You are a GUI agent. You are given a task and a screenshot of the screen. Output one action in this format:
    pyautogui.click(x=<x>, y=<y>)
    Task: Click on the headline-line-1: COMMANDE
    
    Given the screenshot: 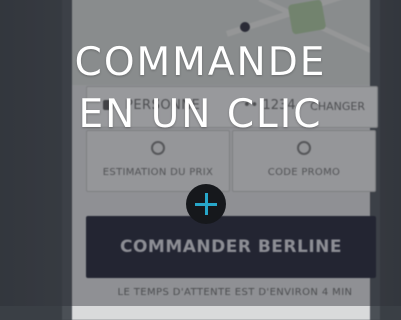 What is the action you would take?
    pyautogui.click(x=200, y=62)
    